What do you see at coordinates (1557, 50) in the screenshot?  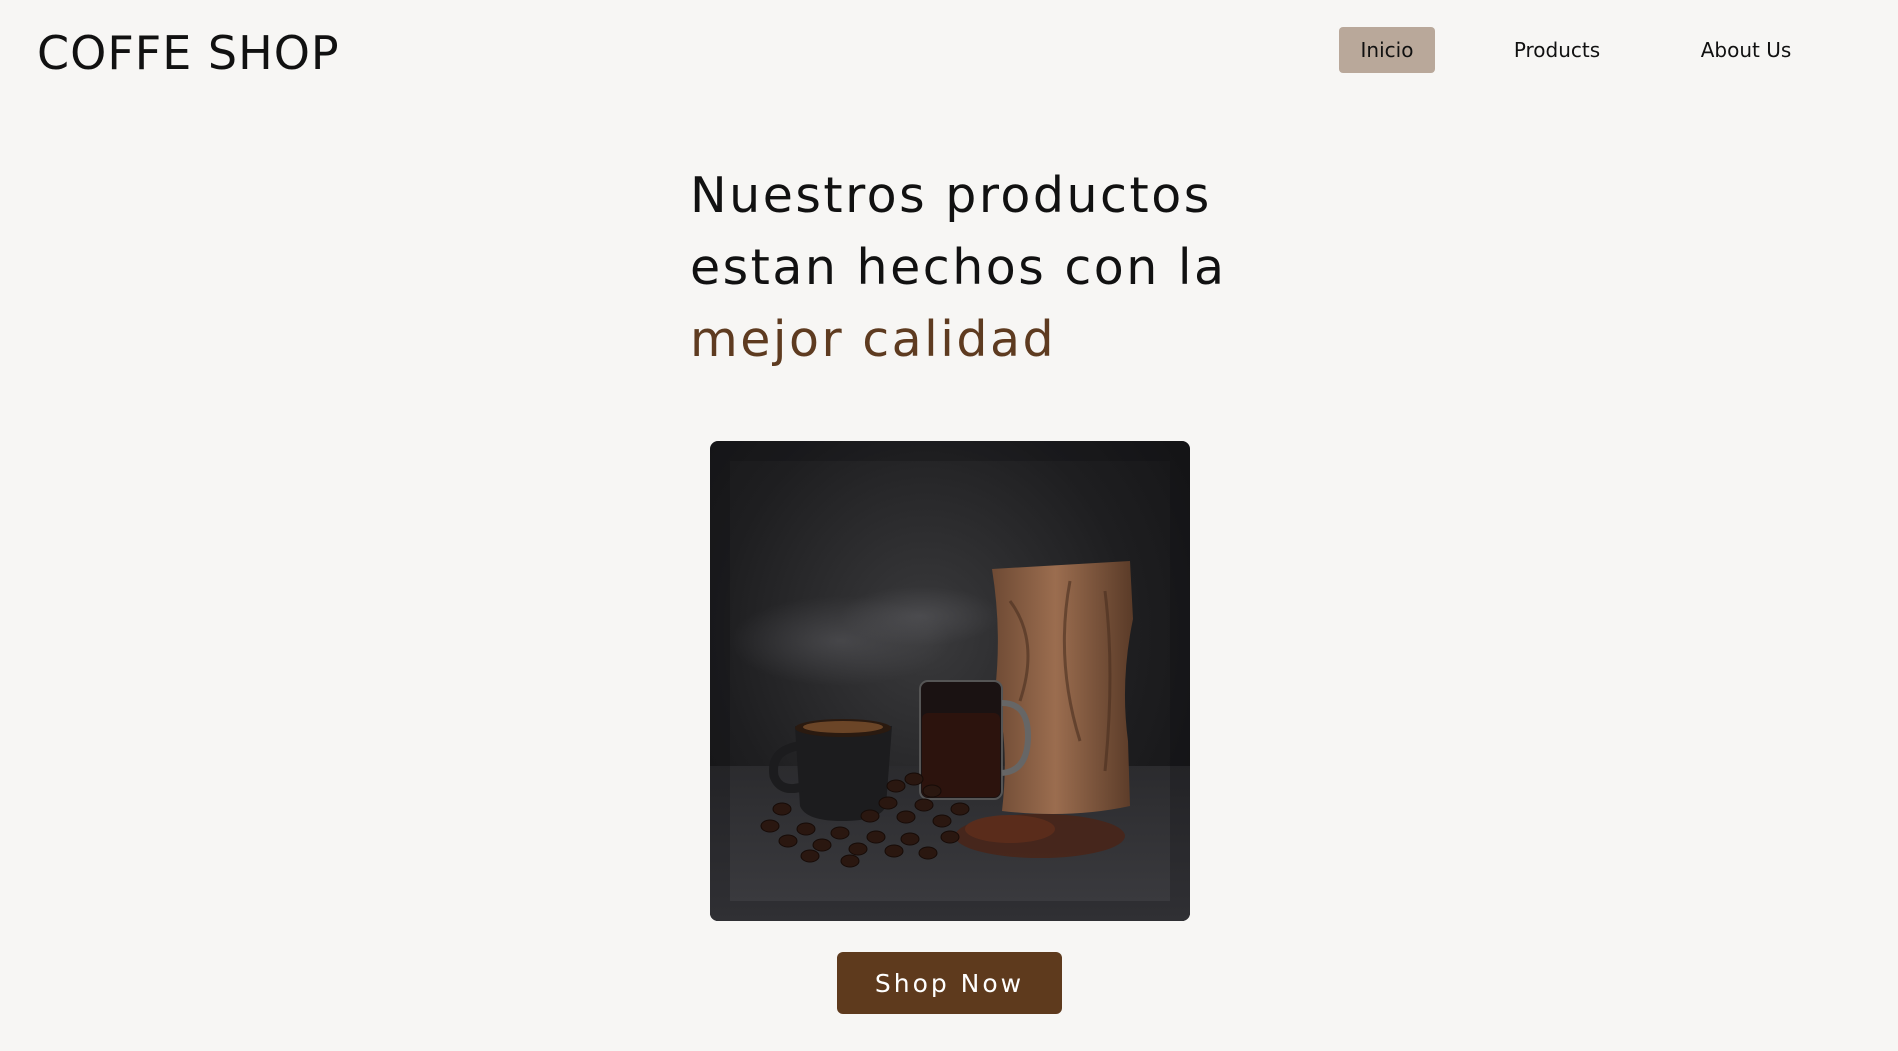 I see `nav-item-products: Products` at bounding box center [1557, 50].